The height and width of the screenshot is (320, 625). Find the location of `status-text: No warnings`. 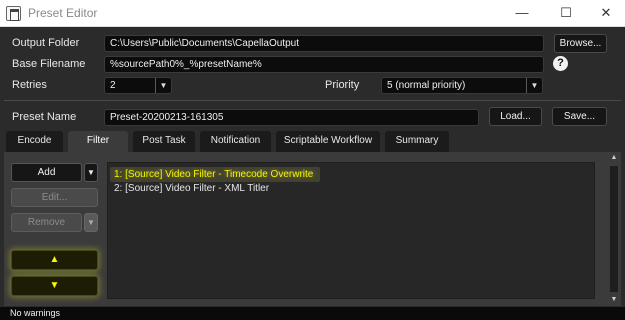

status-text: No warnings is located at coordinates (35, 313).